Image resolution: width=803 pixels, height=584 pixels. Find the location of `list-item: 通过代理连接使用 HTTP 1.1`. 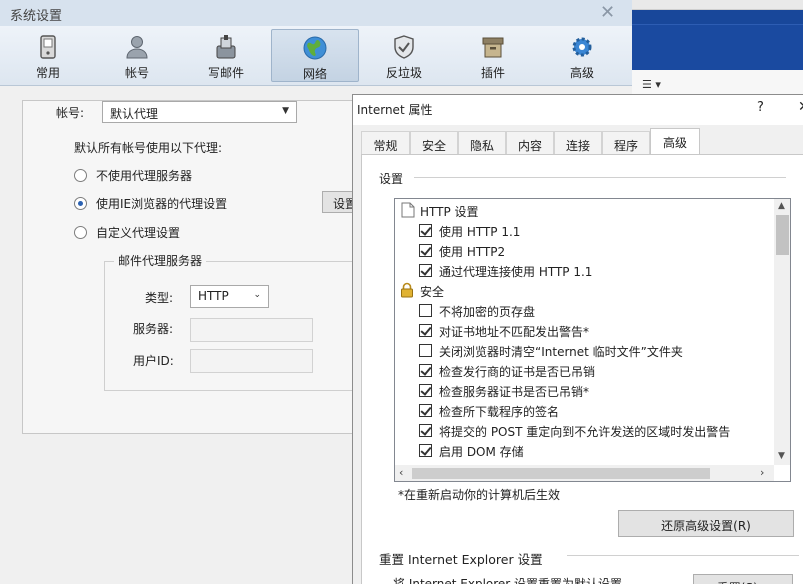

list-item: 通过代理连接使用 HTTP 1.1 is located at coordinates (585, 271).